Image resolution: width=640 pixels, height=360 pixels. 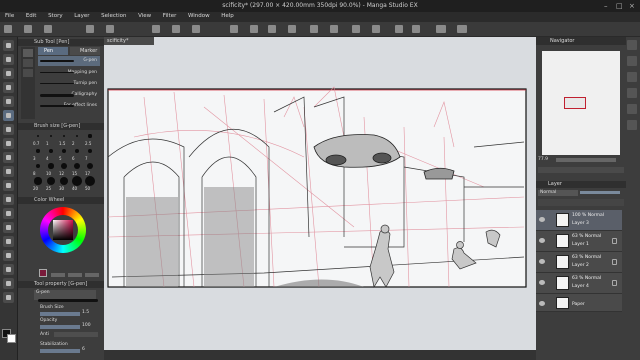 I want to click on brush-calligraphy: Calligraphy, so click(x=69, y=95).